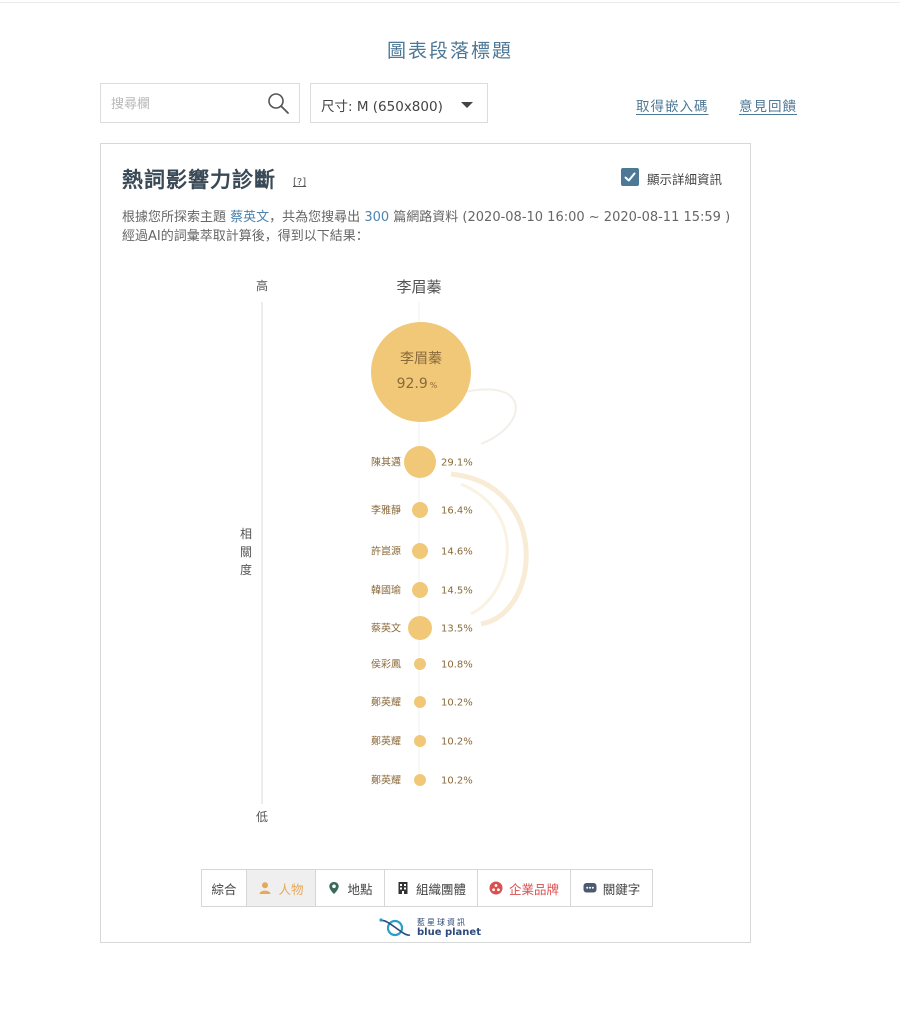 Image resolution: width=900 pixels, height=1023 pixels. I want to click on person-icon, so click(265, 888).